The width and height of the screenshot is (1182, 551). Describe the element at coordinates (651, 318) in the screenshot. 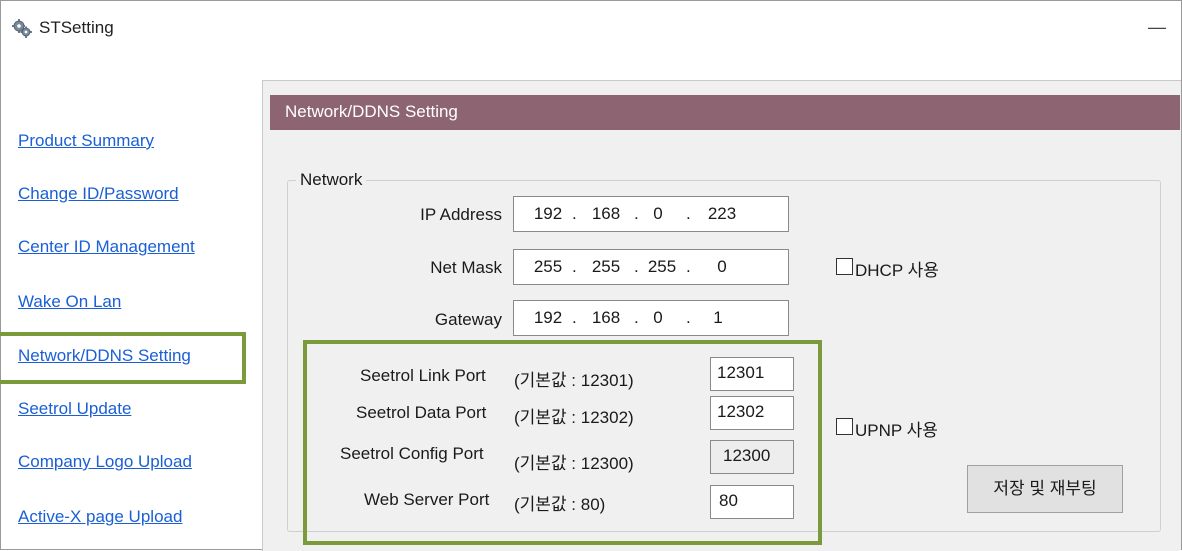

I see `gateway-field: 192 . 168 . 0 . 1` at that location.